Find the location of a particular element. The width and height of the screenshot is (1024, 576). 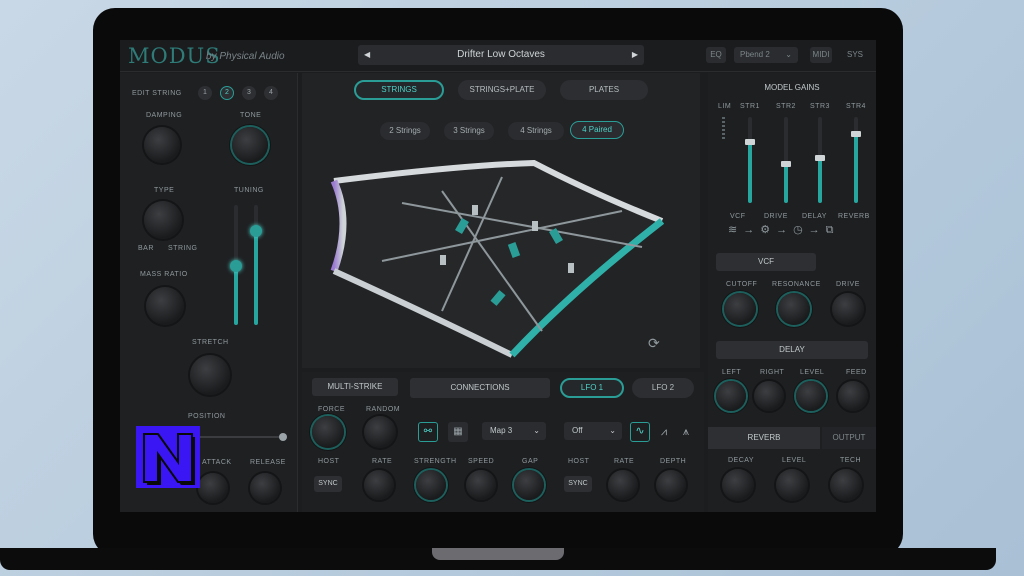

fader-label-str2: STR2 is located at coordinates (786, 106).